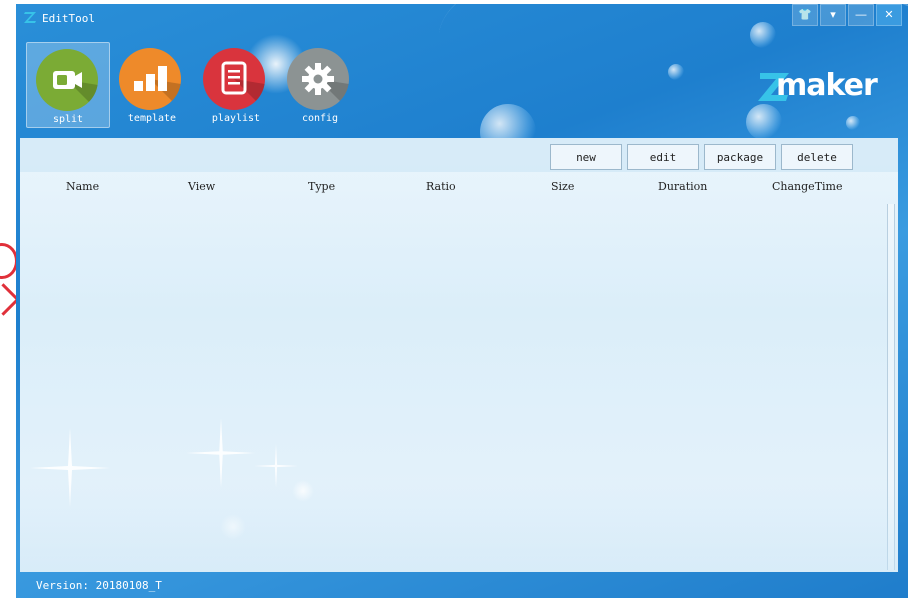  I want to click on nav-item-playlist: playlist, so click(236, 85).